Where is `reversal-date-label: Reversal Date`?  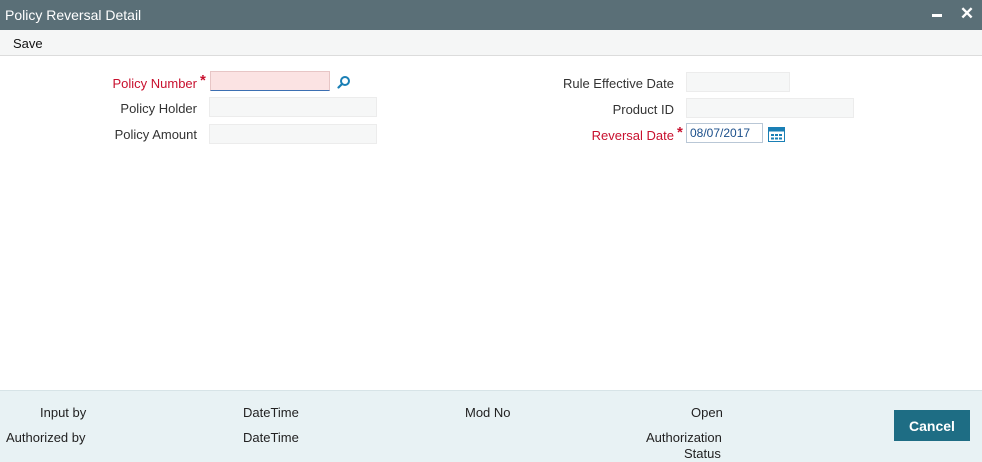
reversal-date-label: Reversal Date is located at coordinates (632, 135).